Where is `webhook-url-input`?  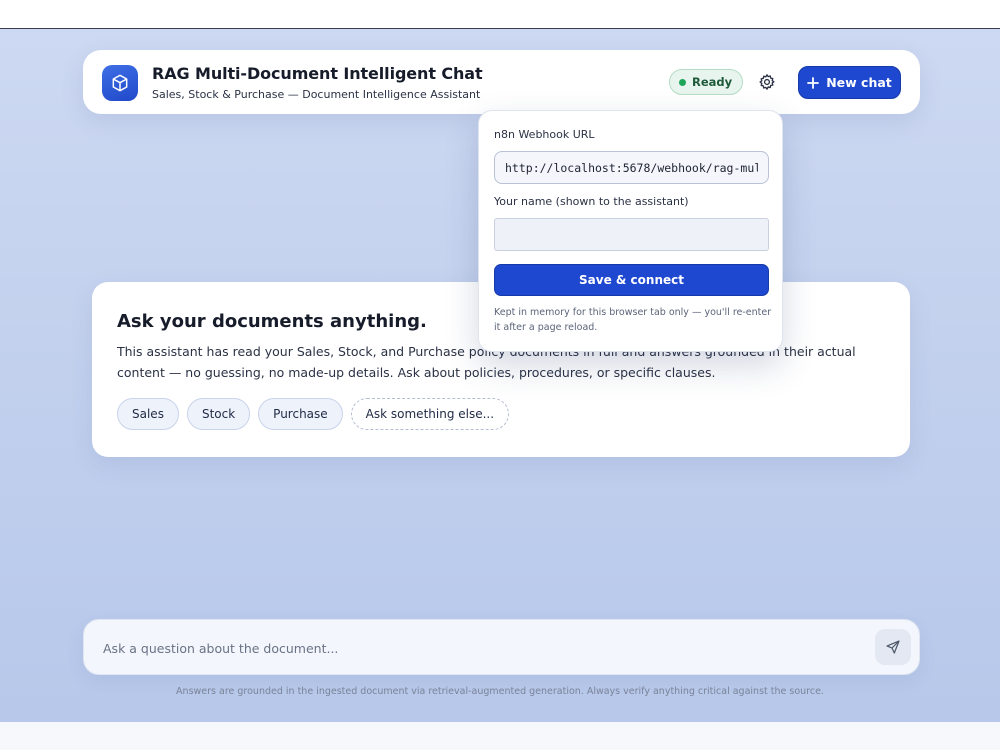 webhook-url-input is located at coordinates (631, 167).